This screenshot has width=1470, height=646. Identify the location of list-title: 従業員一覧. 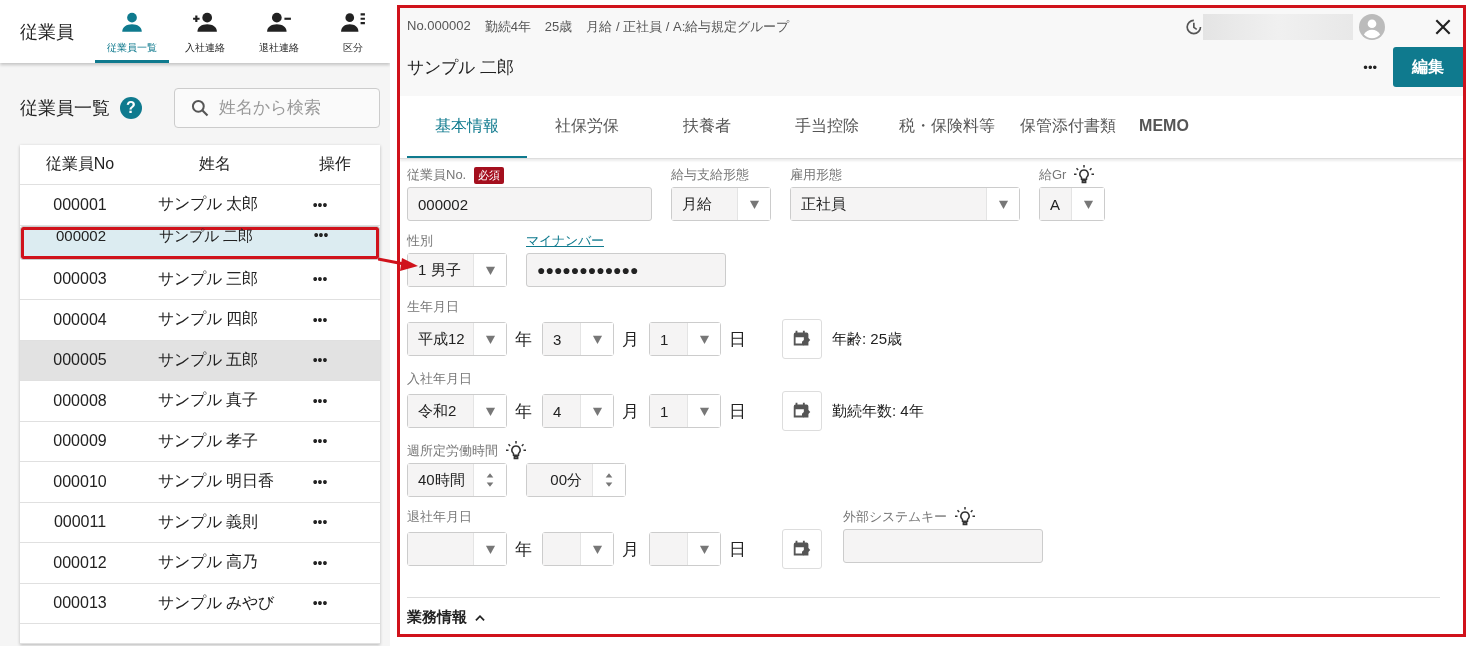
(65, 108).